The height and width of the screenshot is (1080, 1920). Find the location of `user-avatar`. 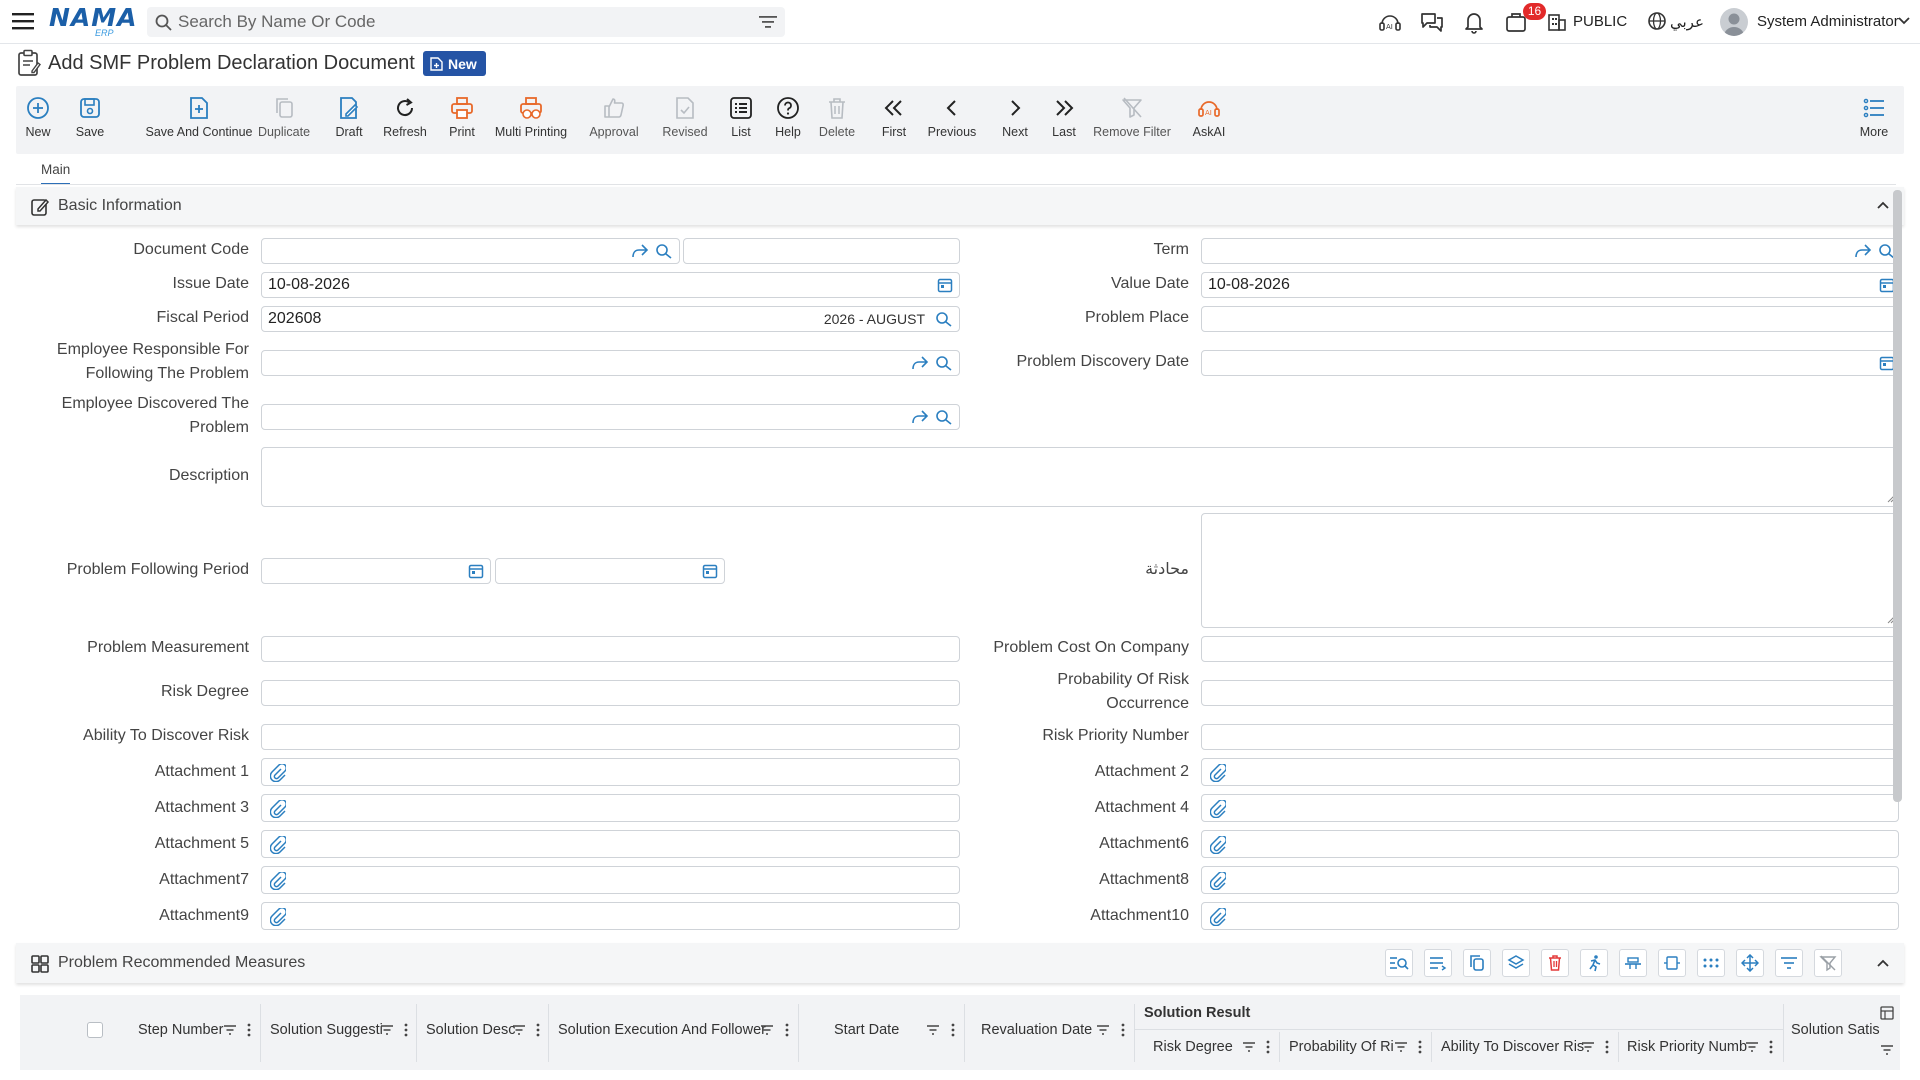

user-avatar is located at coordinates (1734, 22).